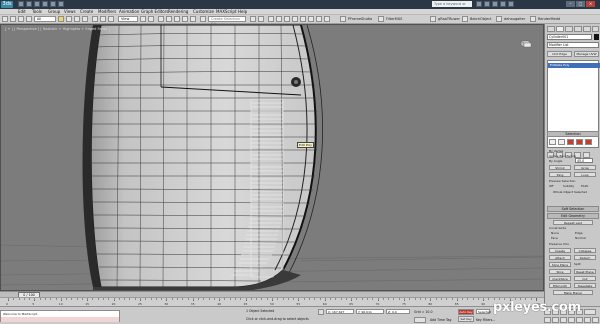  I want to click on split-checkbox: Split, so click(577, 264).